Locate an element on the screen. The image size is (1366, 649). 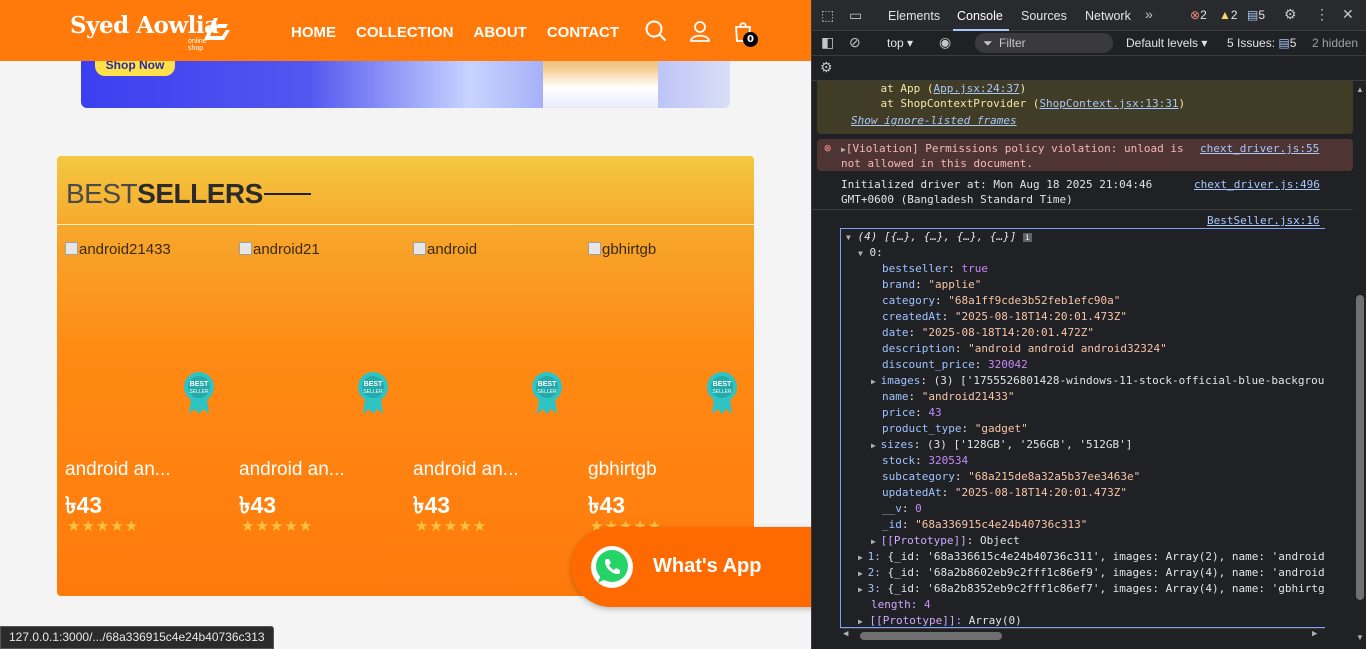
scroll-right-icon: ▶ is located at coordinates (1314, 634).